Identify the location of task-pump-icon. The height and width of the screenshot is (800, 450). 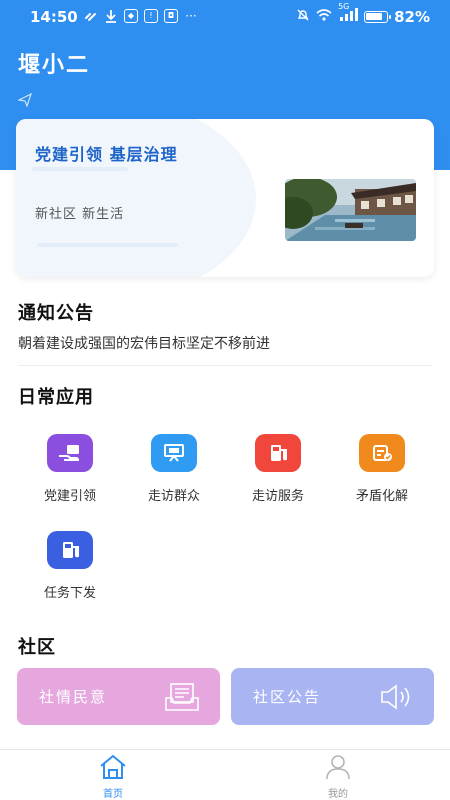
(70, 550).